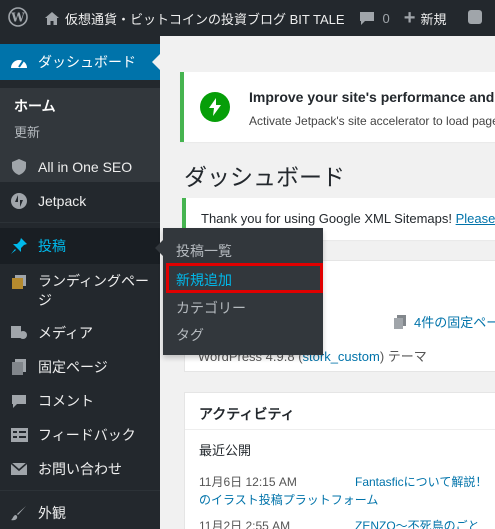  I want to click on sidebar-item-label: Jetpack, so click(62, 201).